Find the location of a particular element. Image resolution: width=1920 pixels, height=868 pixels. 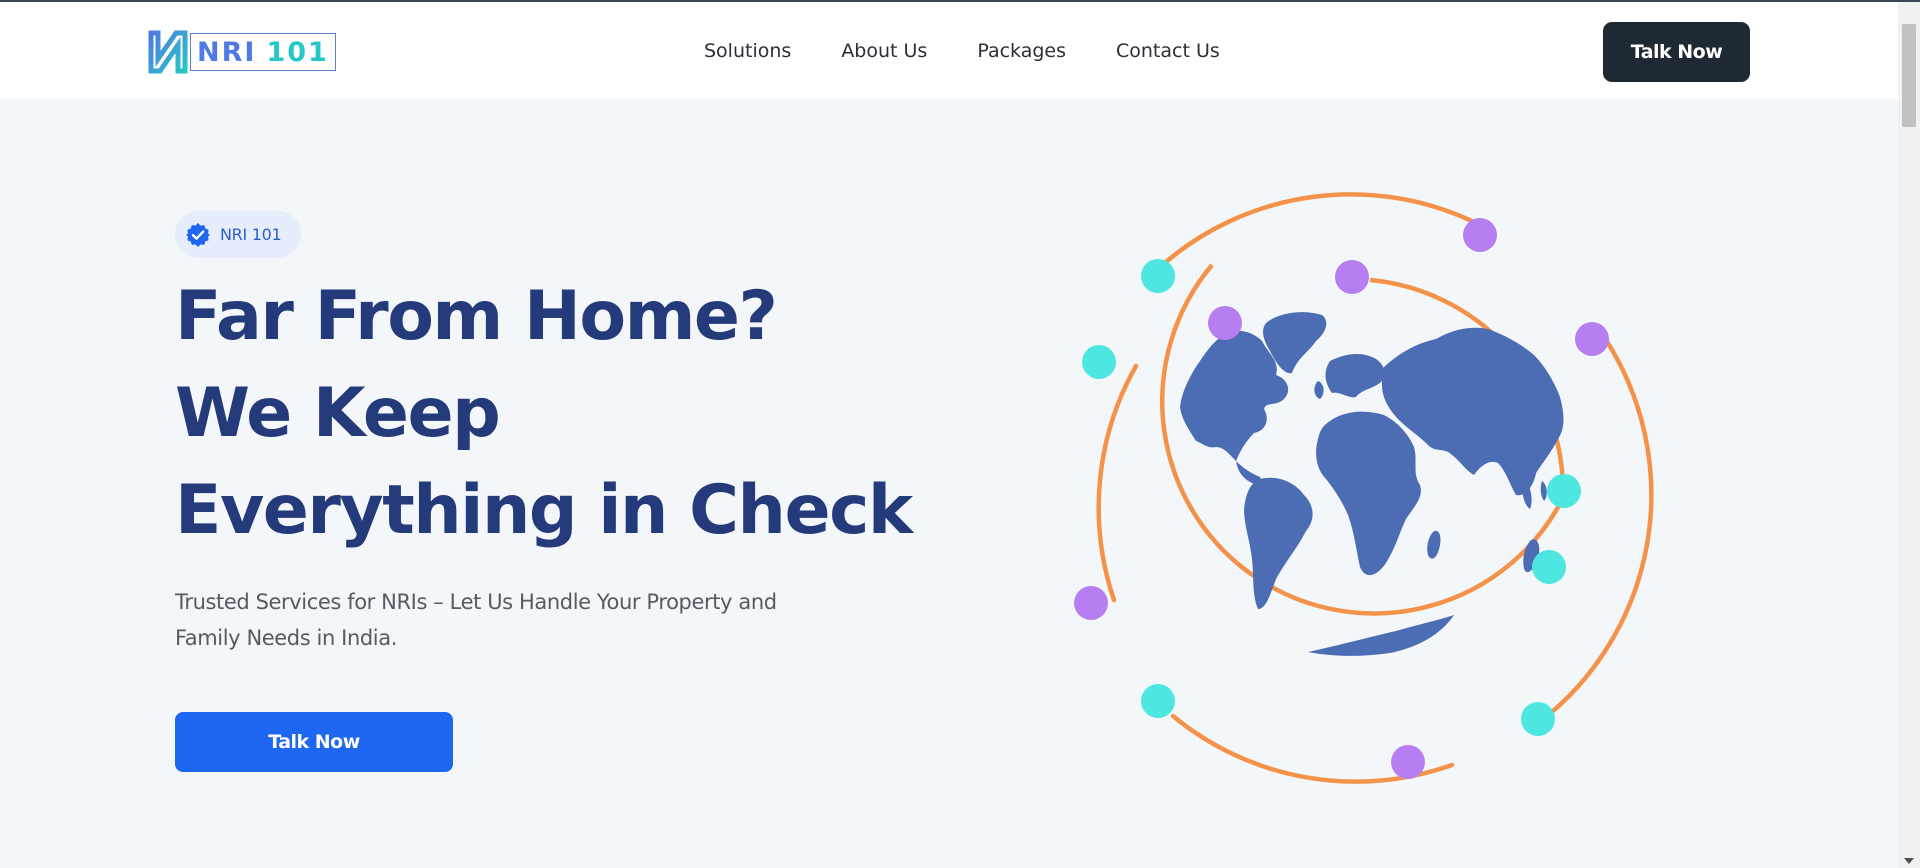

header-talk-now-button: Talk Now is located at coordinates (1676, 52).